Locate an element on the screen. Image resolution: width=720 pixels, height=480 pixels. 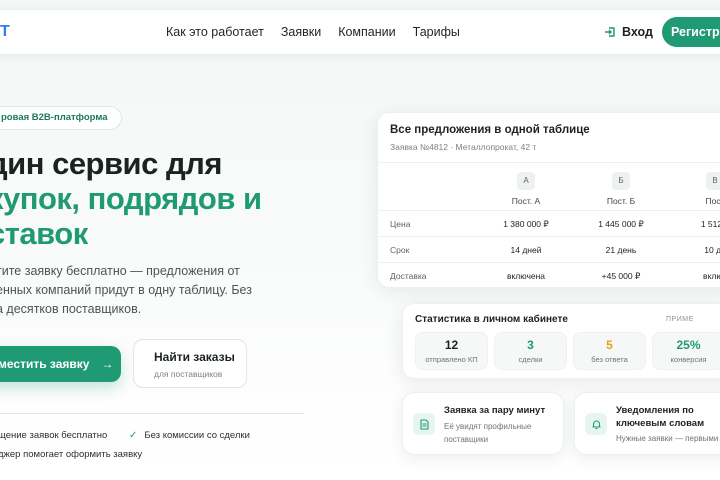
row-label-delivery: Доставка is located at coordinates (408, 276).